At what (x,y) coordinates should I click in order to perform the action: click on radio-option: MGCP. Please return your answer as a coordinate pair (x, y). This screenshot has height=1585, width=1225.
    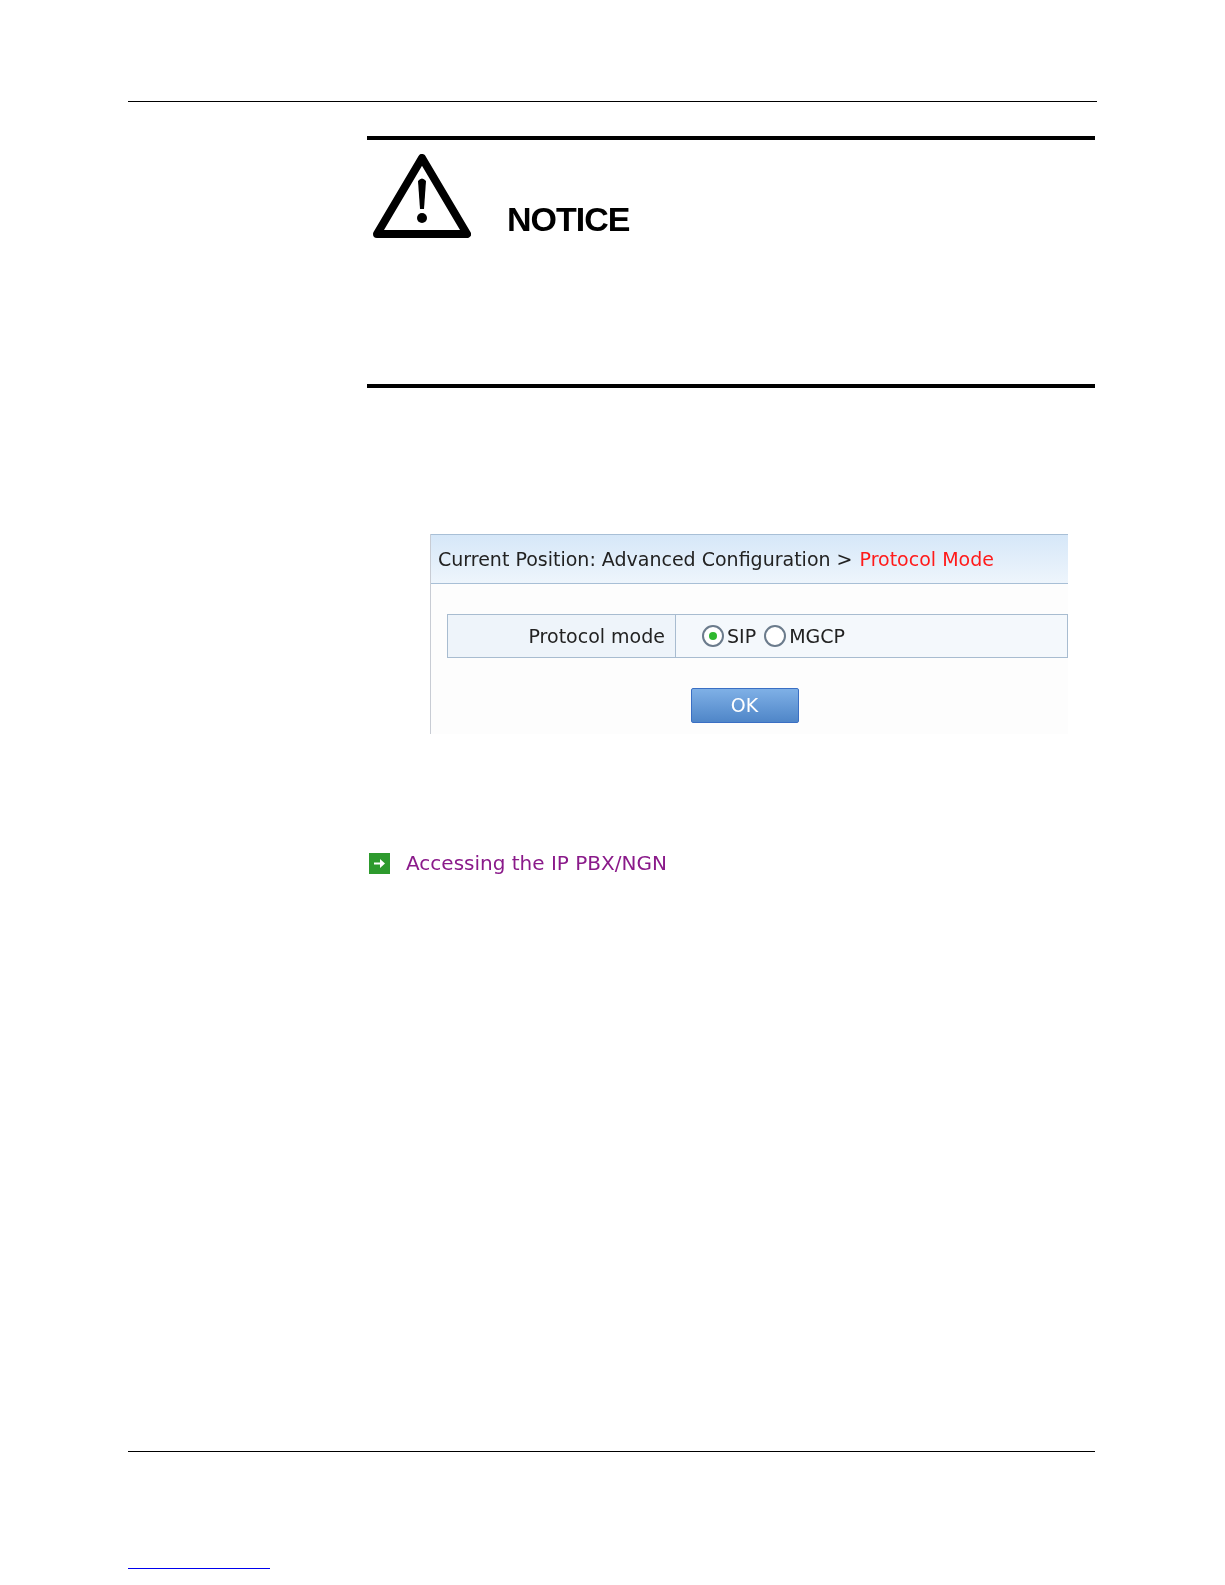
    Looking at the image, I should click on (804, 636).